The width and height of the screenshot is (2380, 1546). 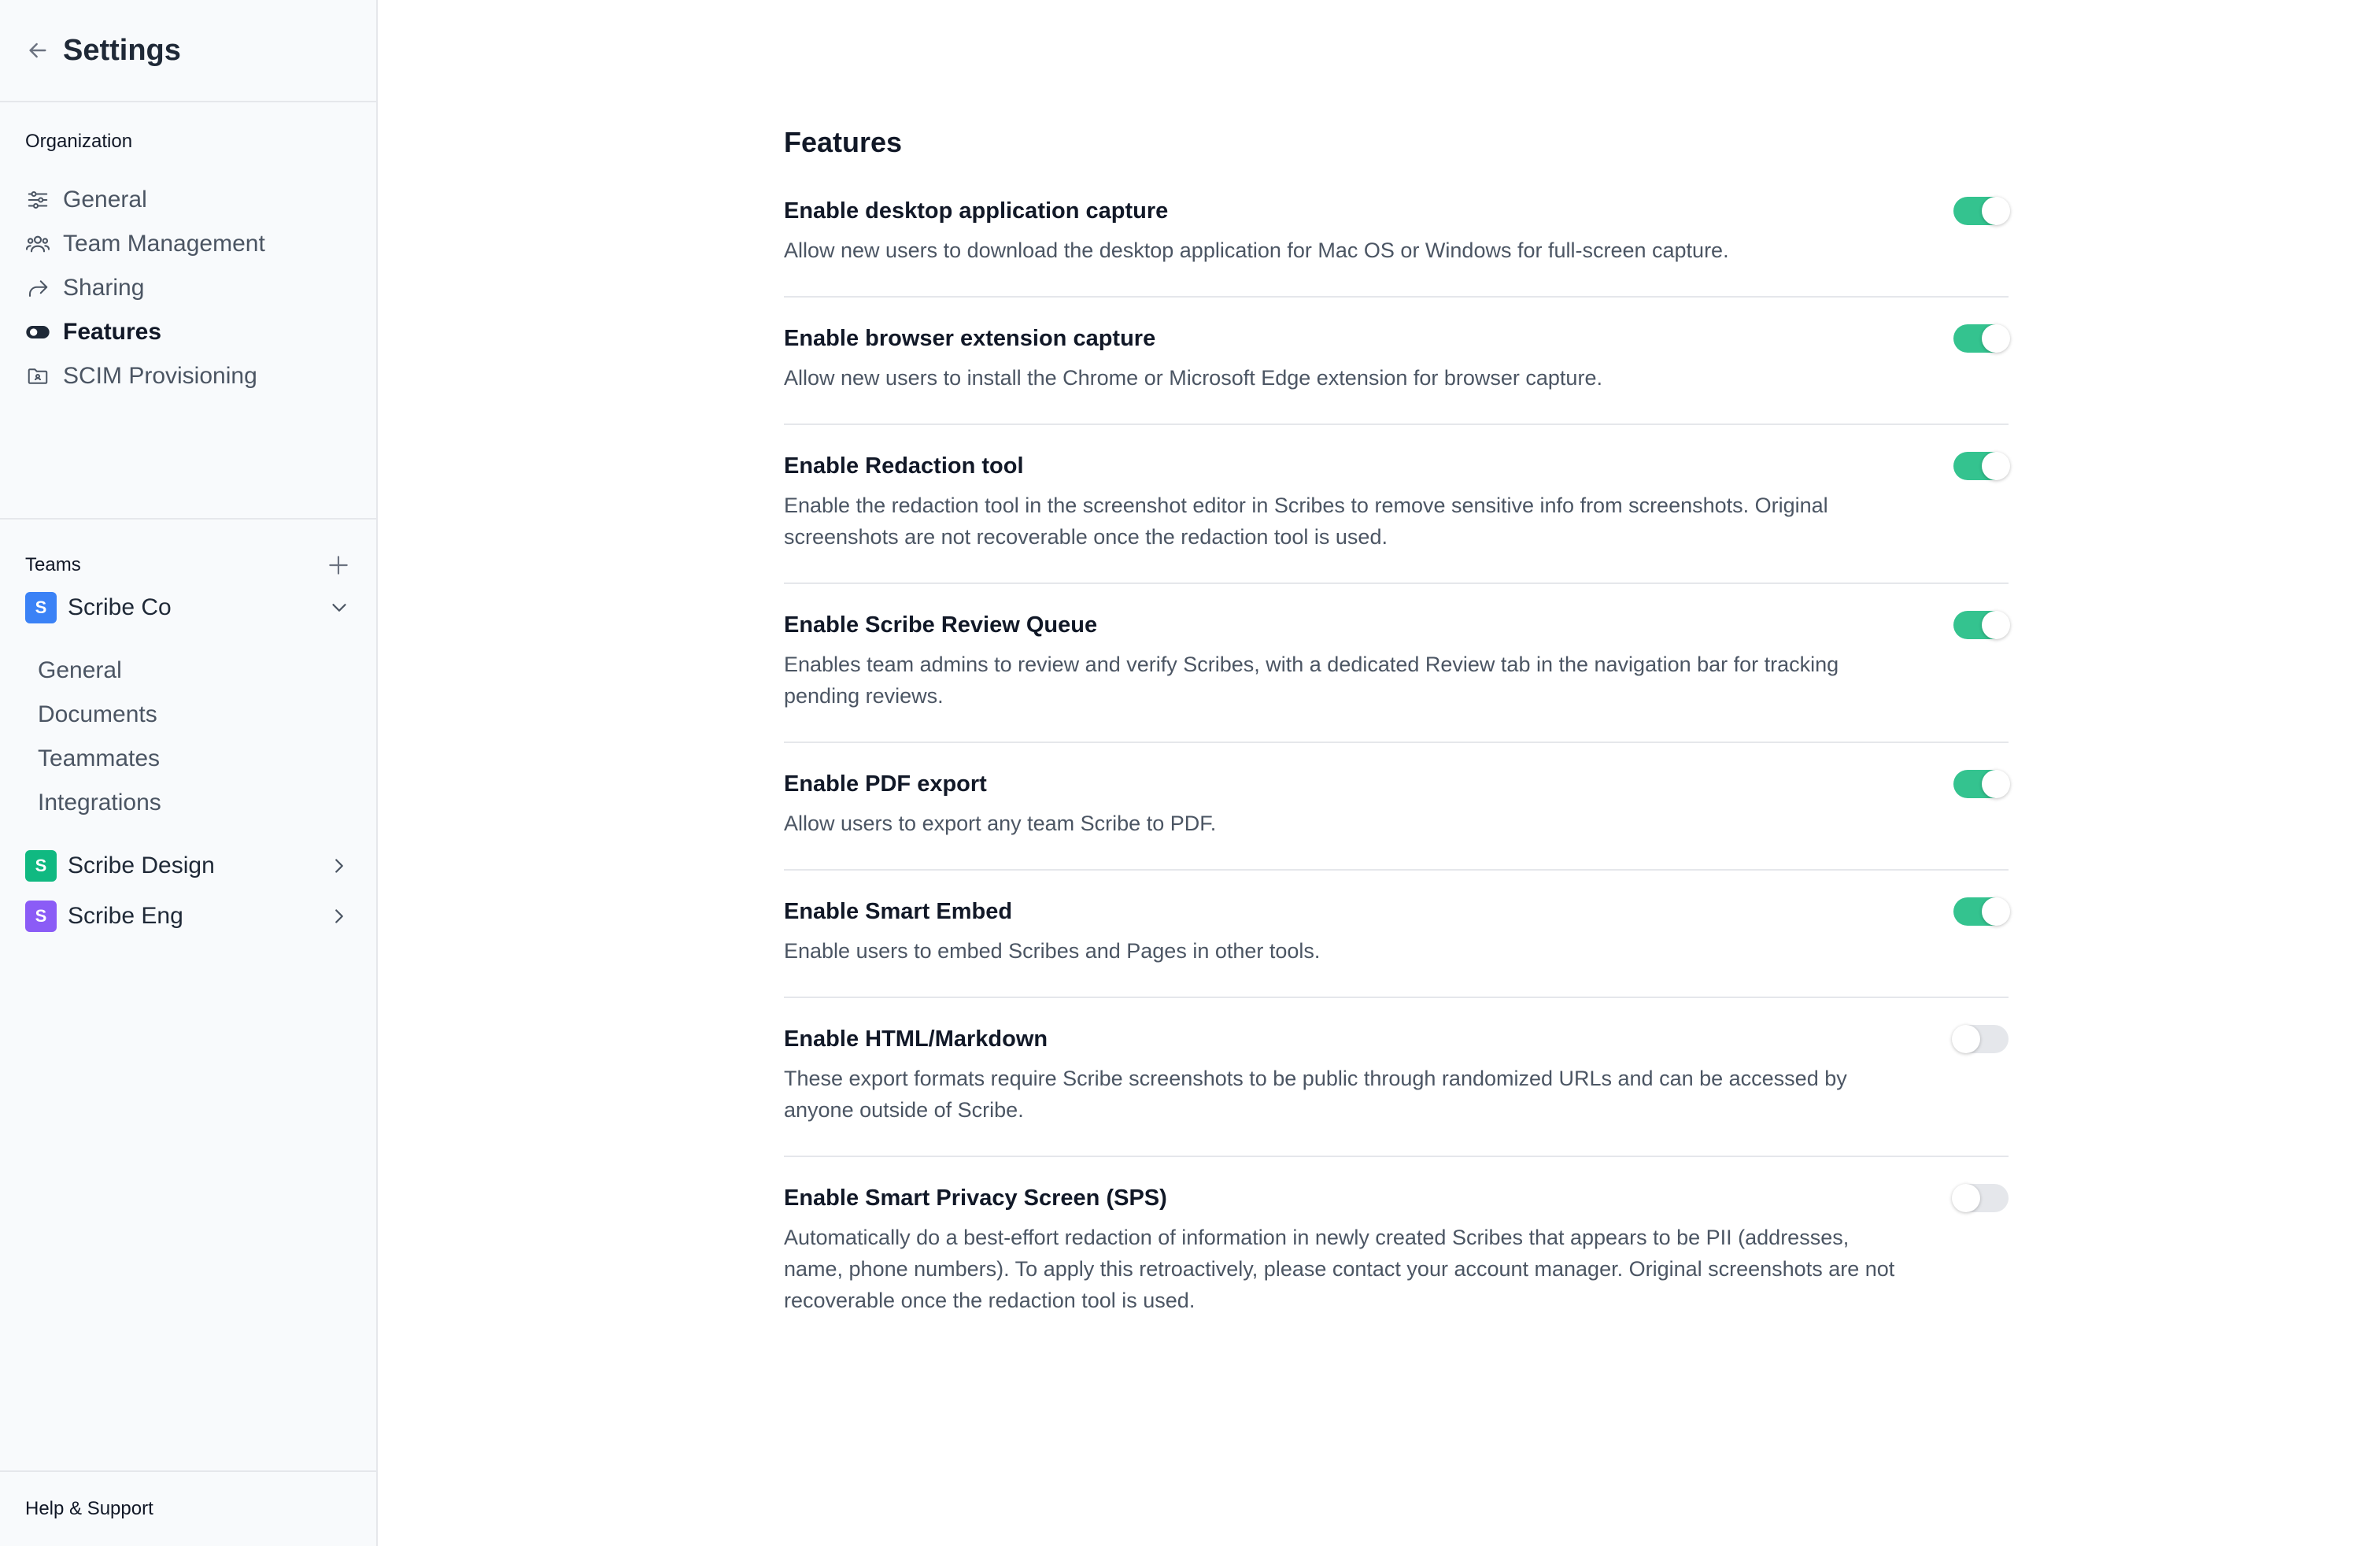 What do you see at coordinates (37, 244) in the screenshot?
I see `users-icon` at bounding box center [37, 244].